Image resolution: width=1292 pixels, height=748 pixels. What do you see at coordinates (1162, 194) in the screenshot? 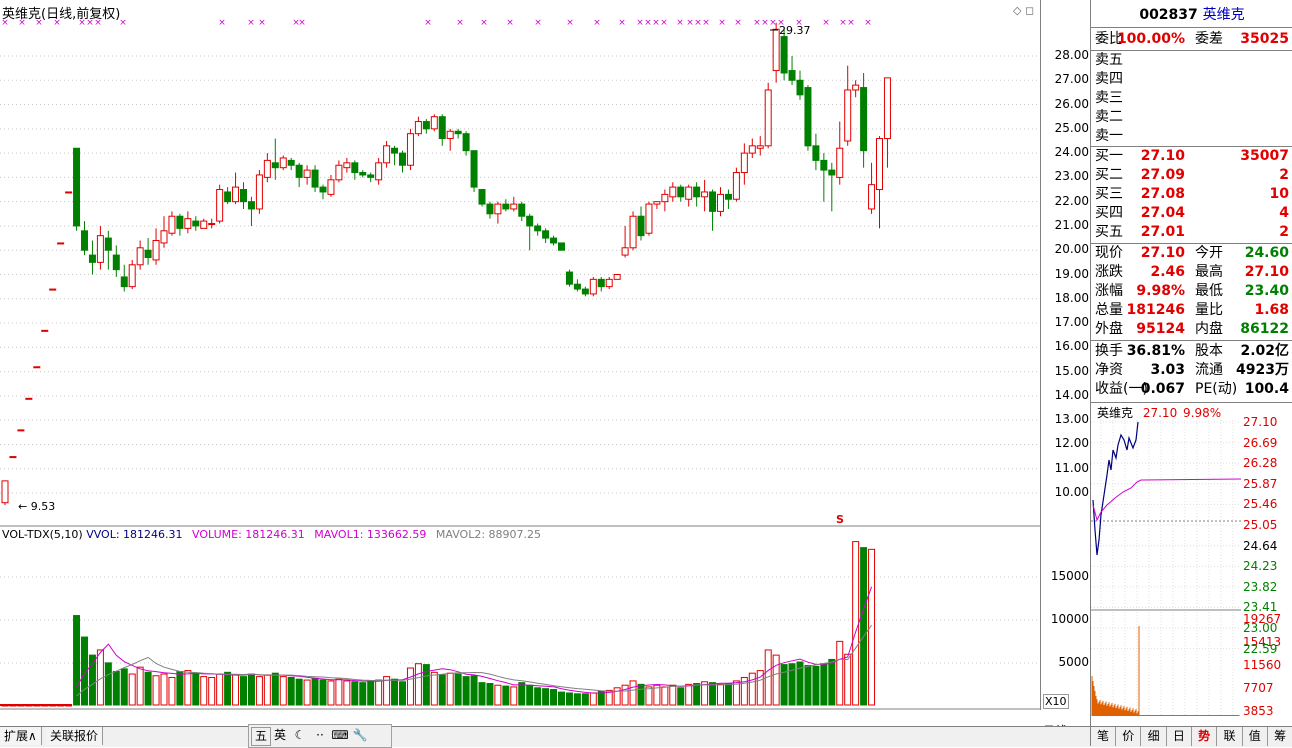
I see `row-value: 27.08` at bounding box center [1162, 194].